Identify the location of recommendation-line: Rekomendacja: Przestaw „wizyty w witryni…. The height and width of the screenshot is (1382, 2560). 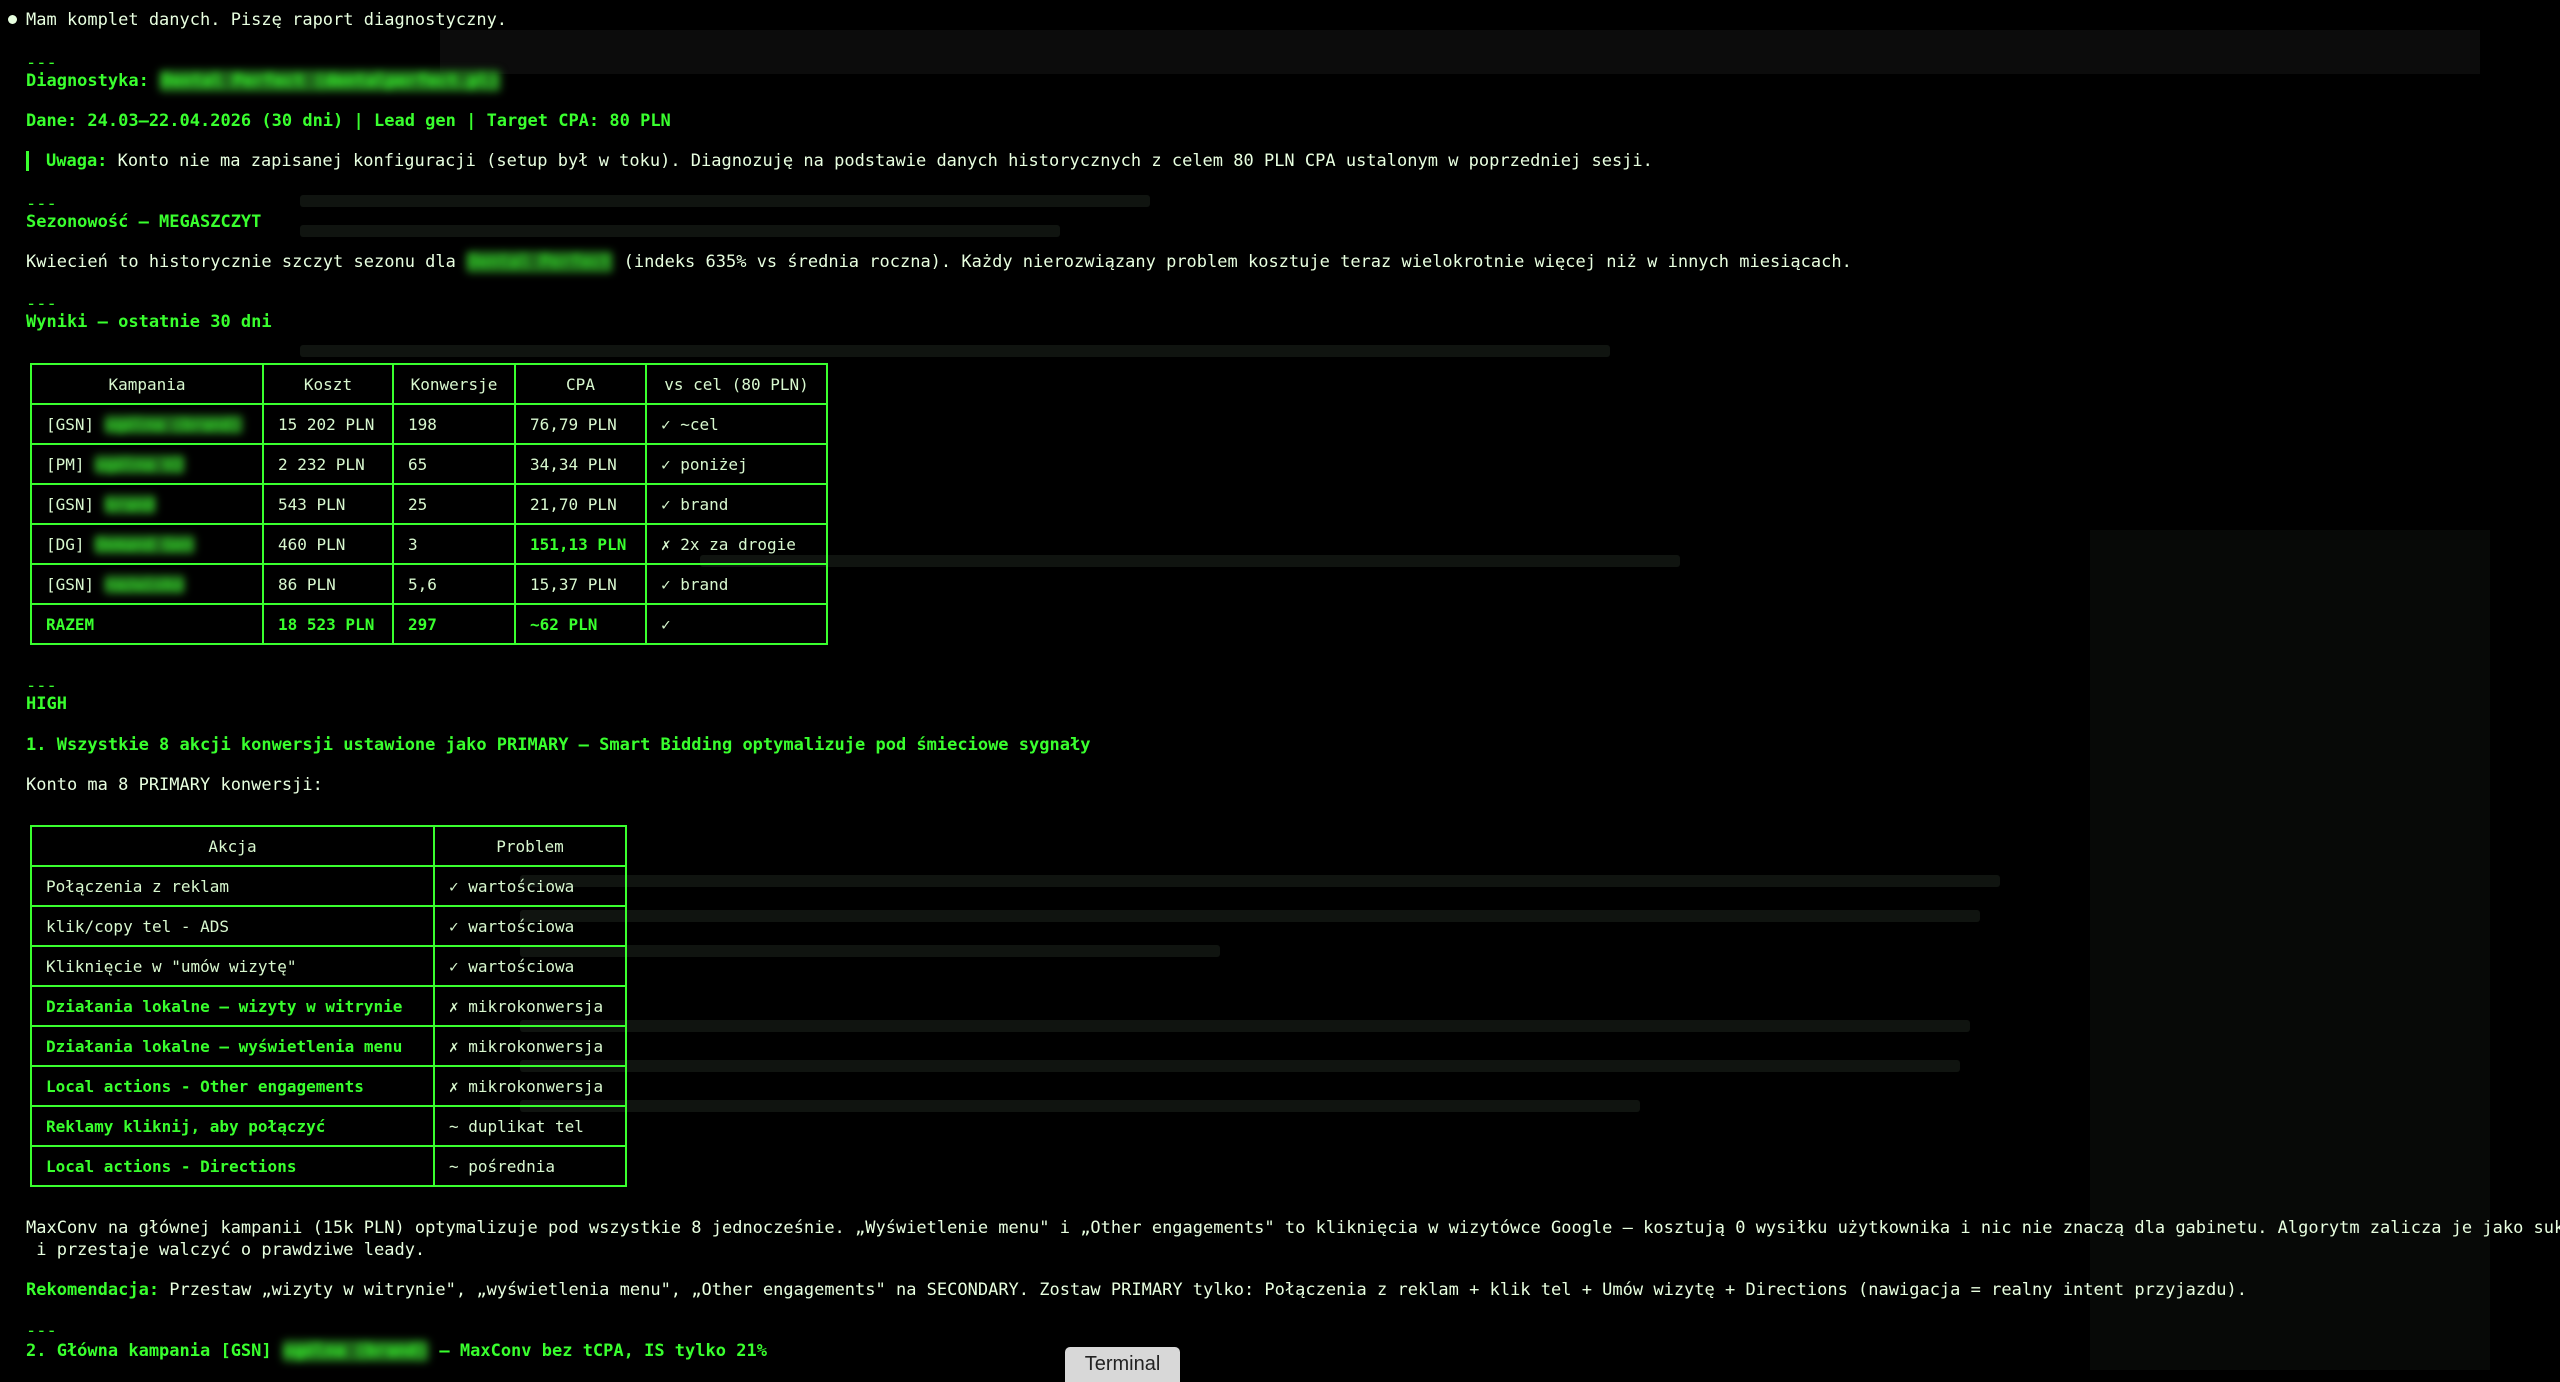
(1136, 1290).